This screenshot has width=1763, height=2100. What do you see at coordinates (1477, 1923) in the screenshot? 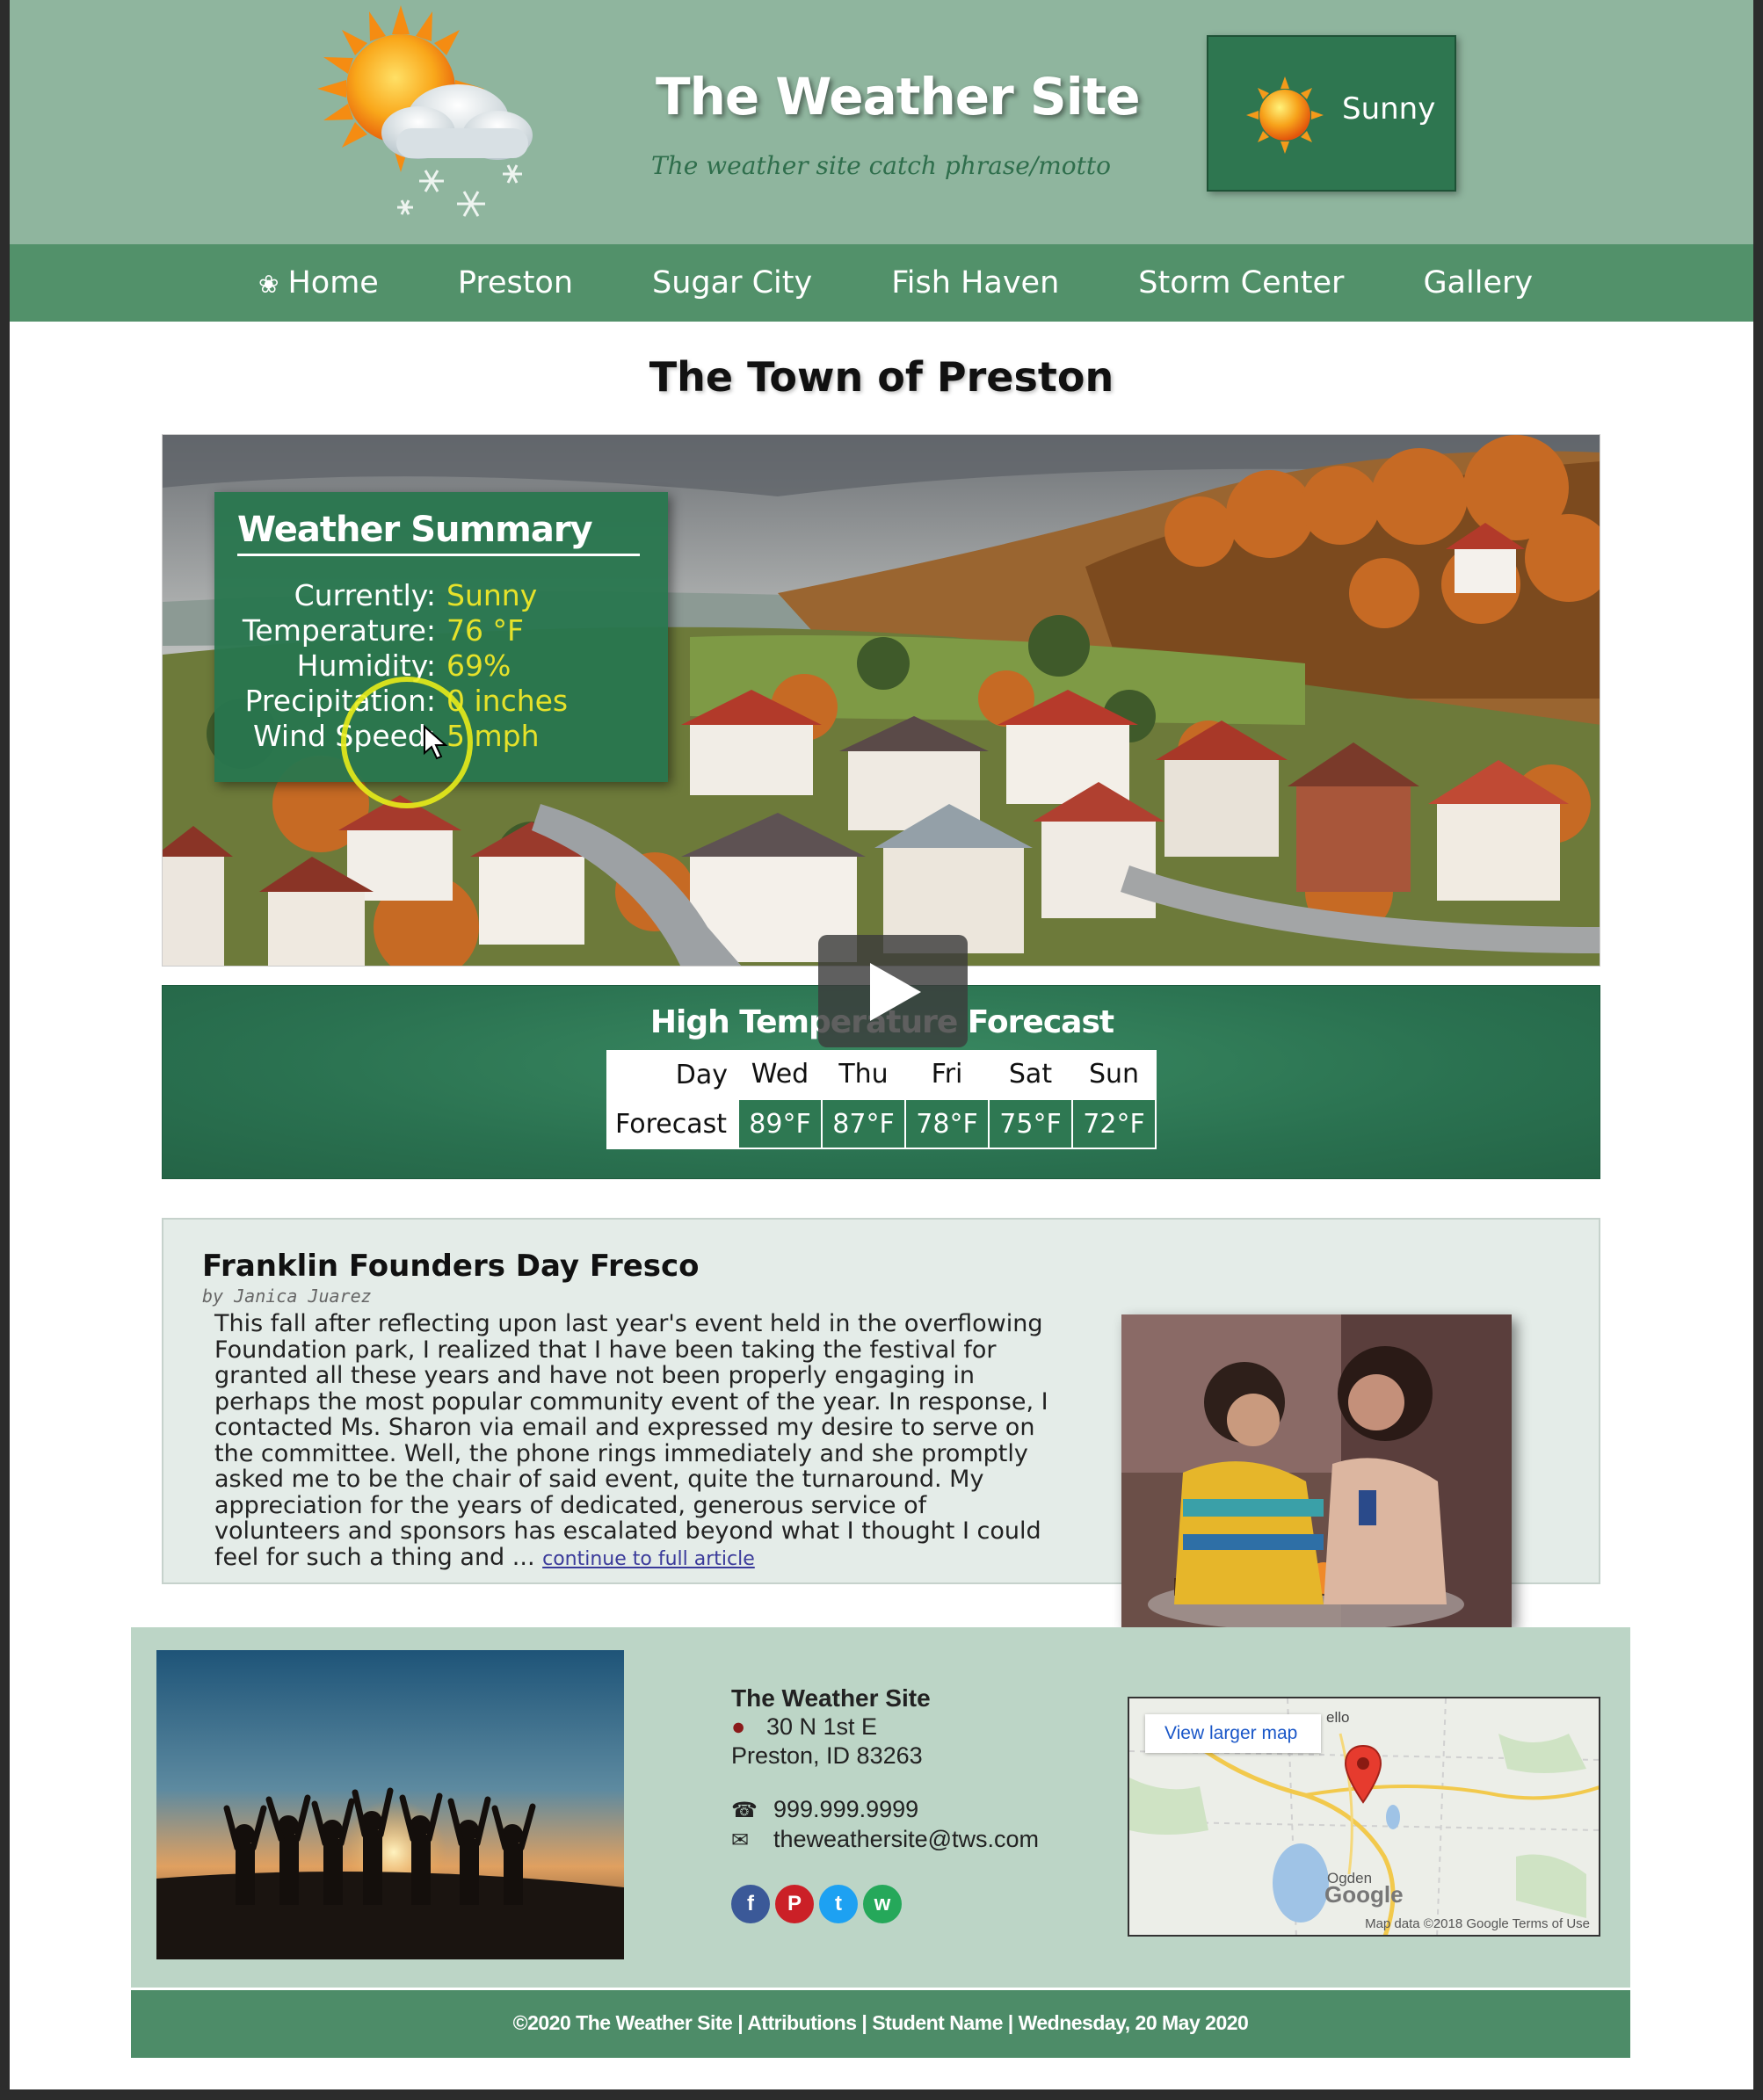
I see `map-attribution: Map data ©2018 Google Terms of Use` at bounding box center [1477, 1923].